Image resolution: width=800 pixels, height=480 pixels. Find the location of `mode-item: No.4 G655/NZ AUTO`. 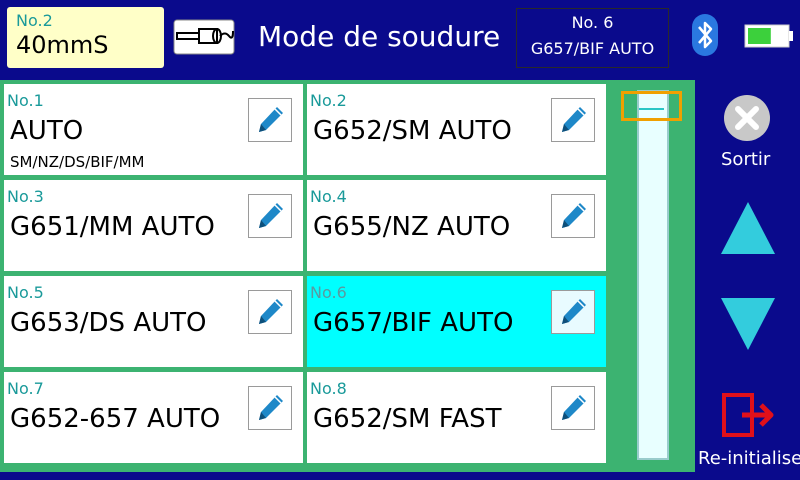

mode-item: No.4 G655/NZ AUTO is located at coordinates (456, 225).